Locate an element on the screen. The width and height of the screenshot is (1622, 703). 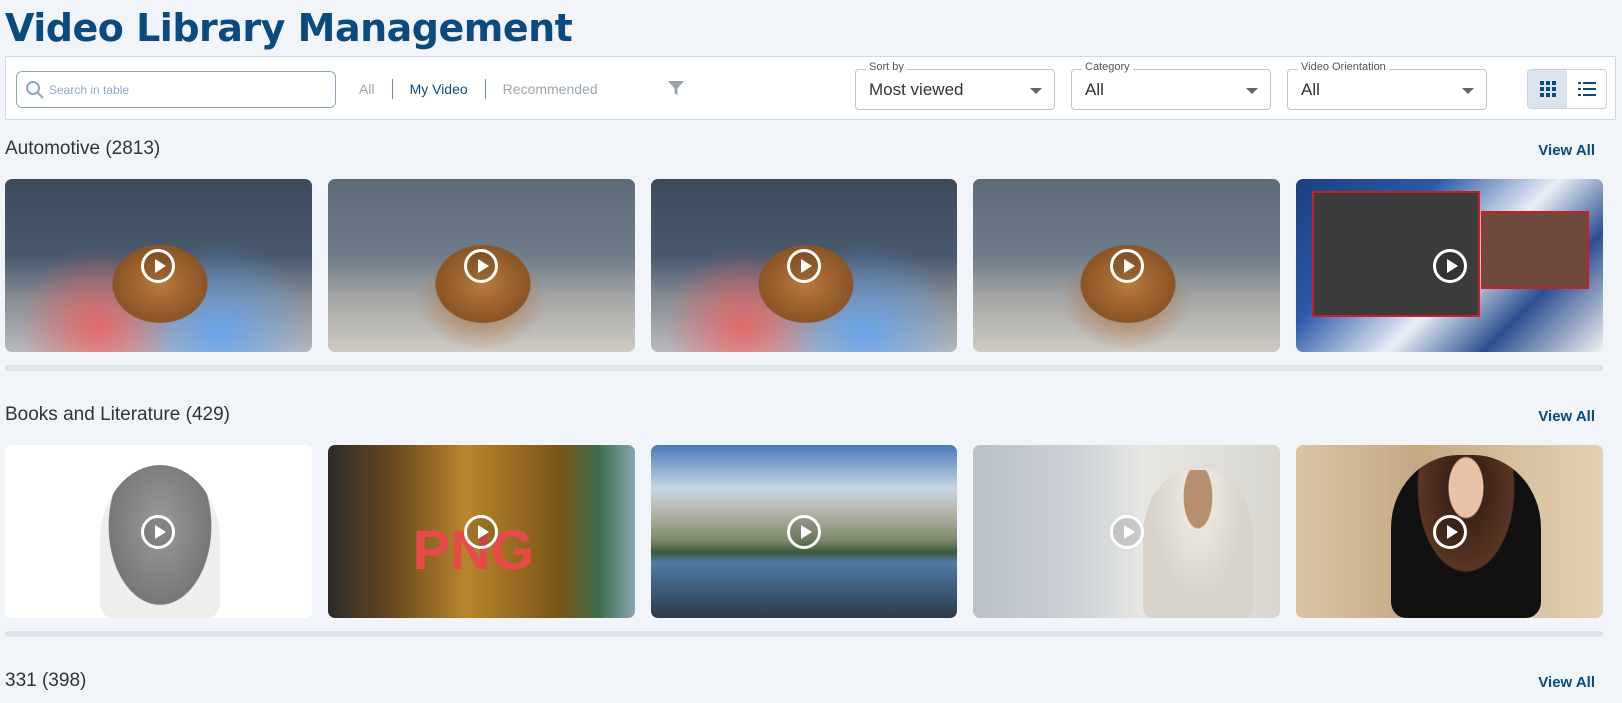
search-input is located at coordinates (184, 90).